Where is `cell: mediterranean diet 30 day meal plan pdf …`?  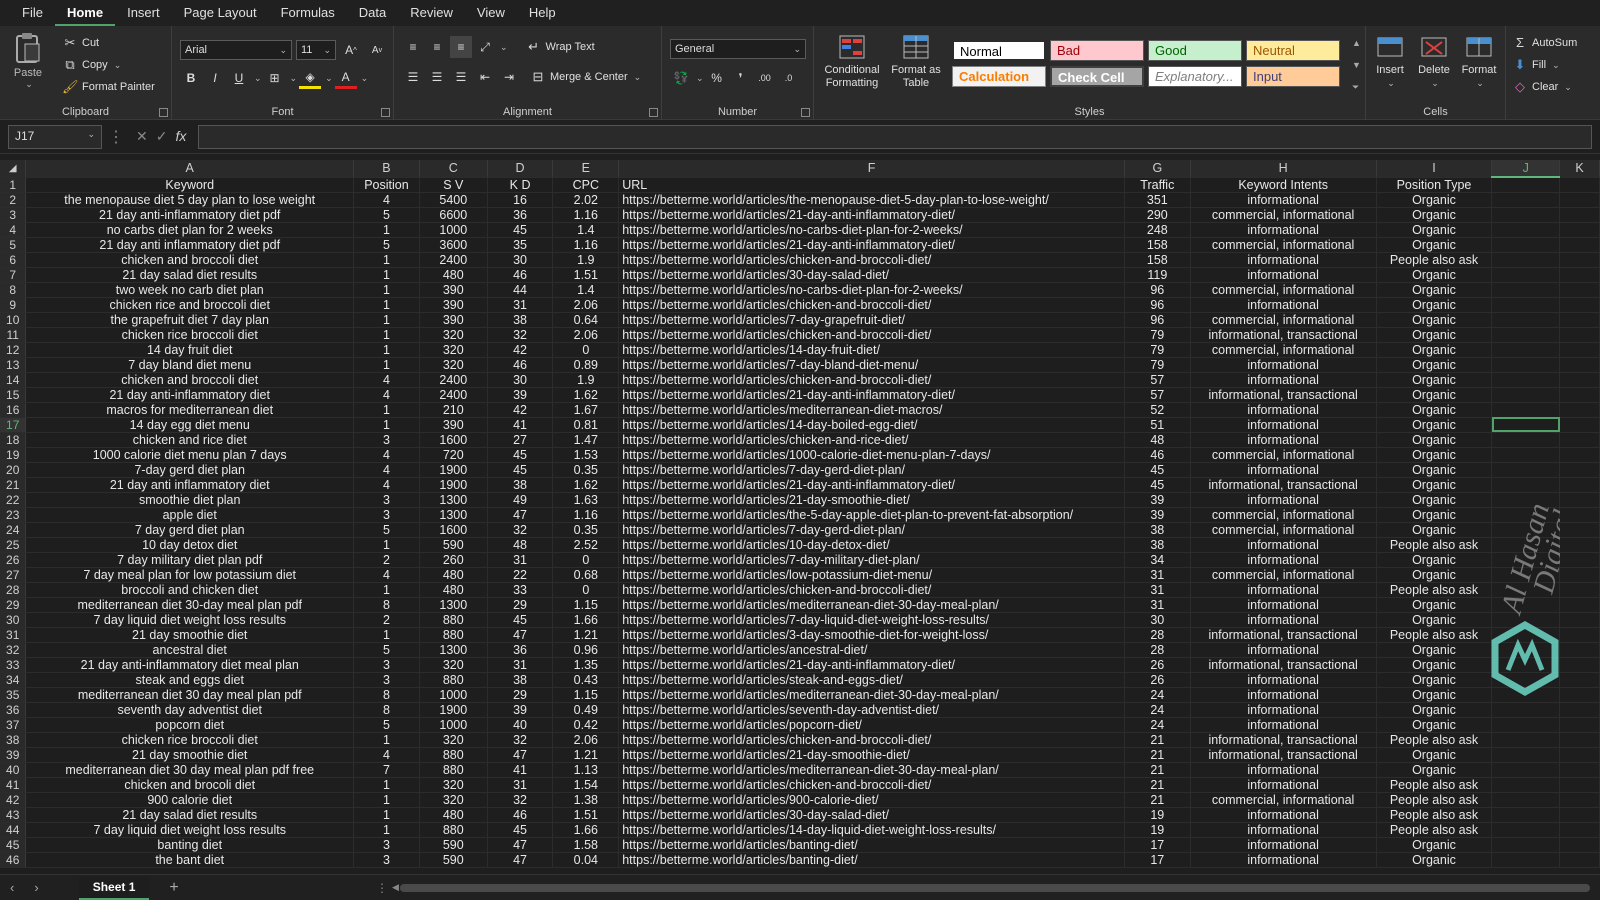
cell: mediterranean diet 30 day meal plan pdf … is located at coordinates (189, 770).